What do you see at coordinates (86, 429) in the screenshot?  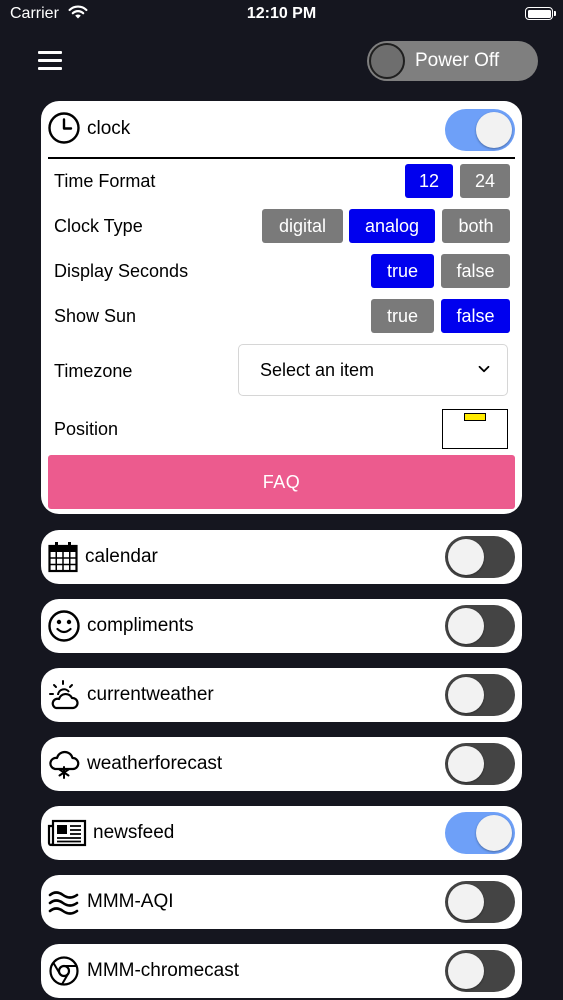 I see `position-label: Position` at bounding box center [86, 429].